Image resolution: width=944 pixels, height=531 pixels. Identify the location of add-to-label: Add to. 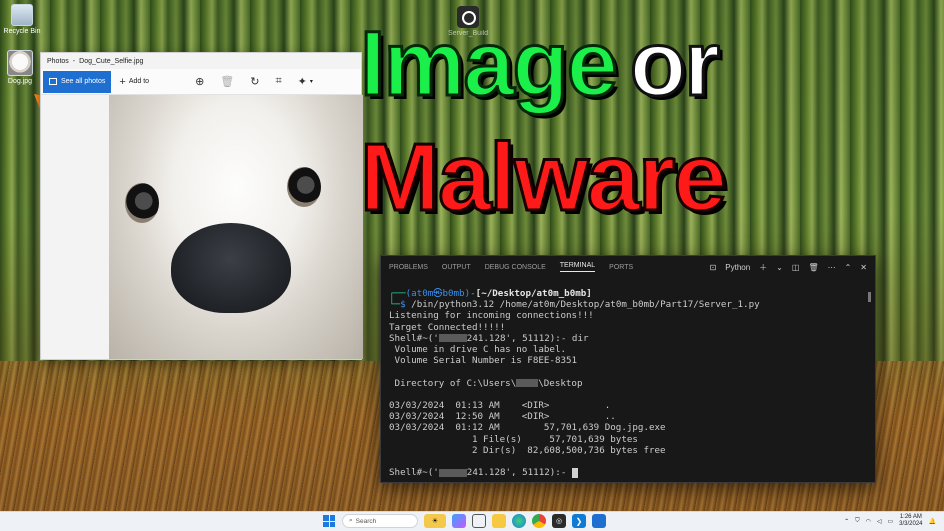
(139, 81).